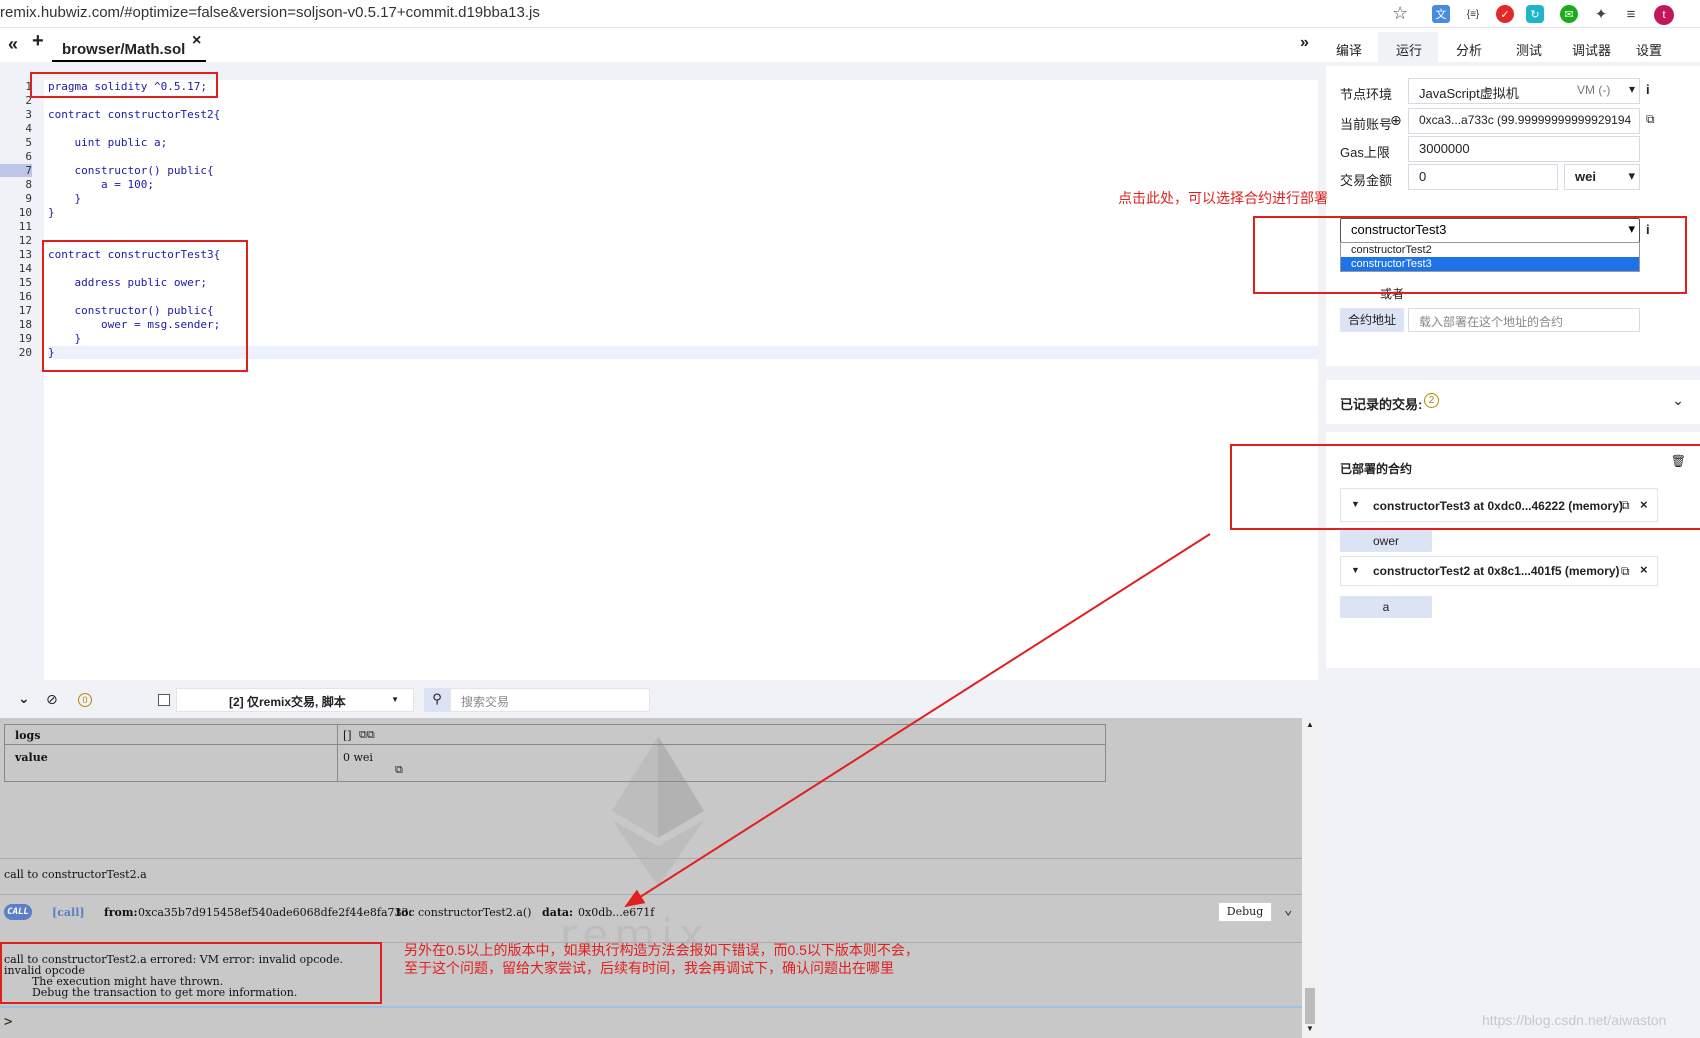  What do you see at coordinates (1310, 1006) in the screenshot?
I see `scroll-thumb` at bounding box center [1310, 1006].